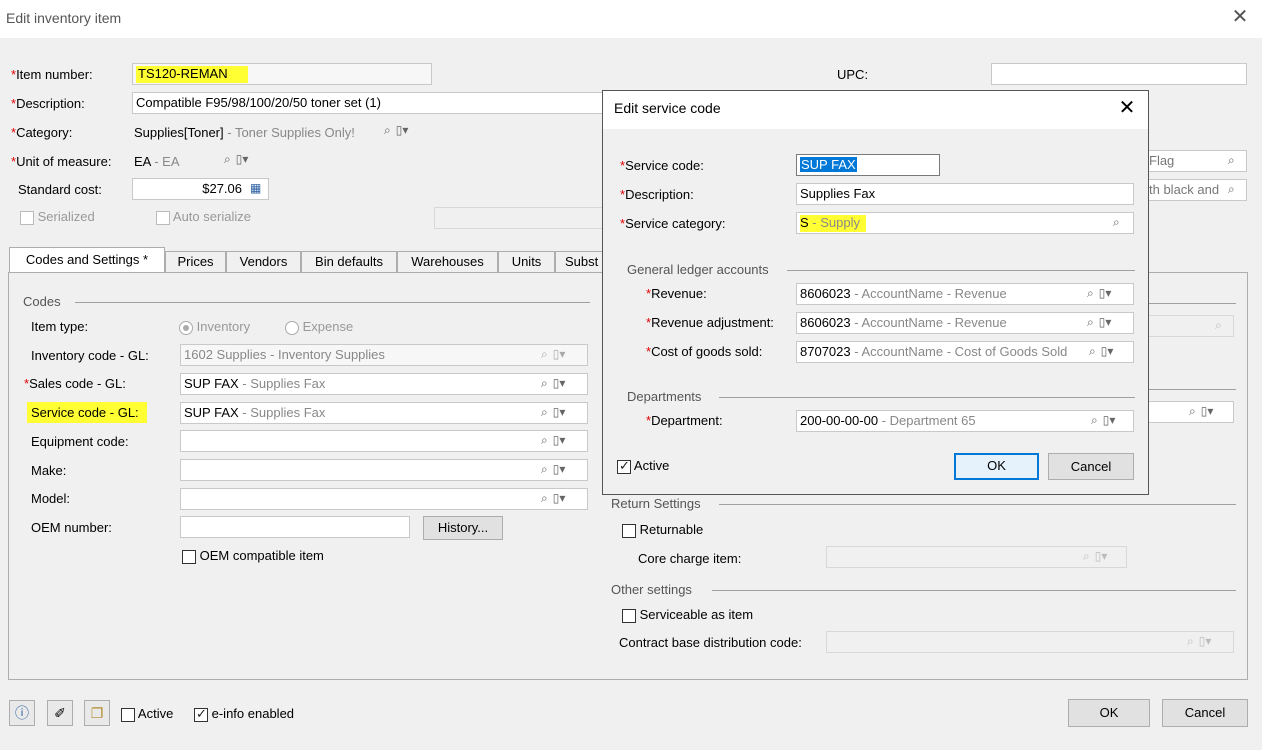  I want to click on oem-compatible-checkbox: OEM compatible item, so click(253, 556).